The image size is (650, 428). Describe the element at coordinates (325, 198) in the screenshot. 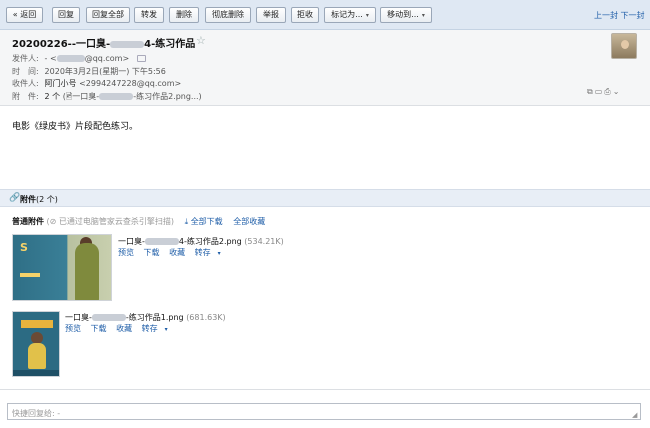

I see `attachments-header: 🔗 附件(2 个)` at that location.